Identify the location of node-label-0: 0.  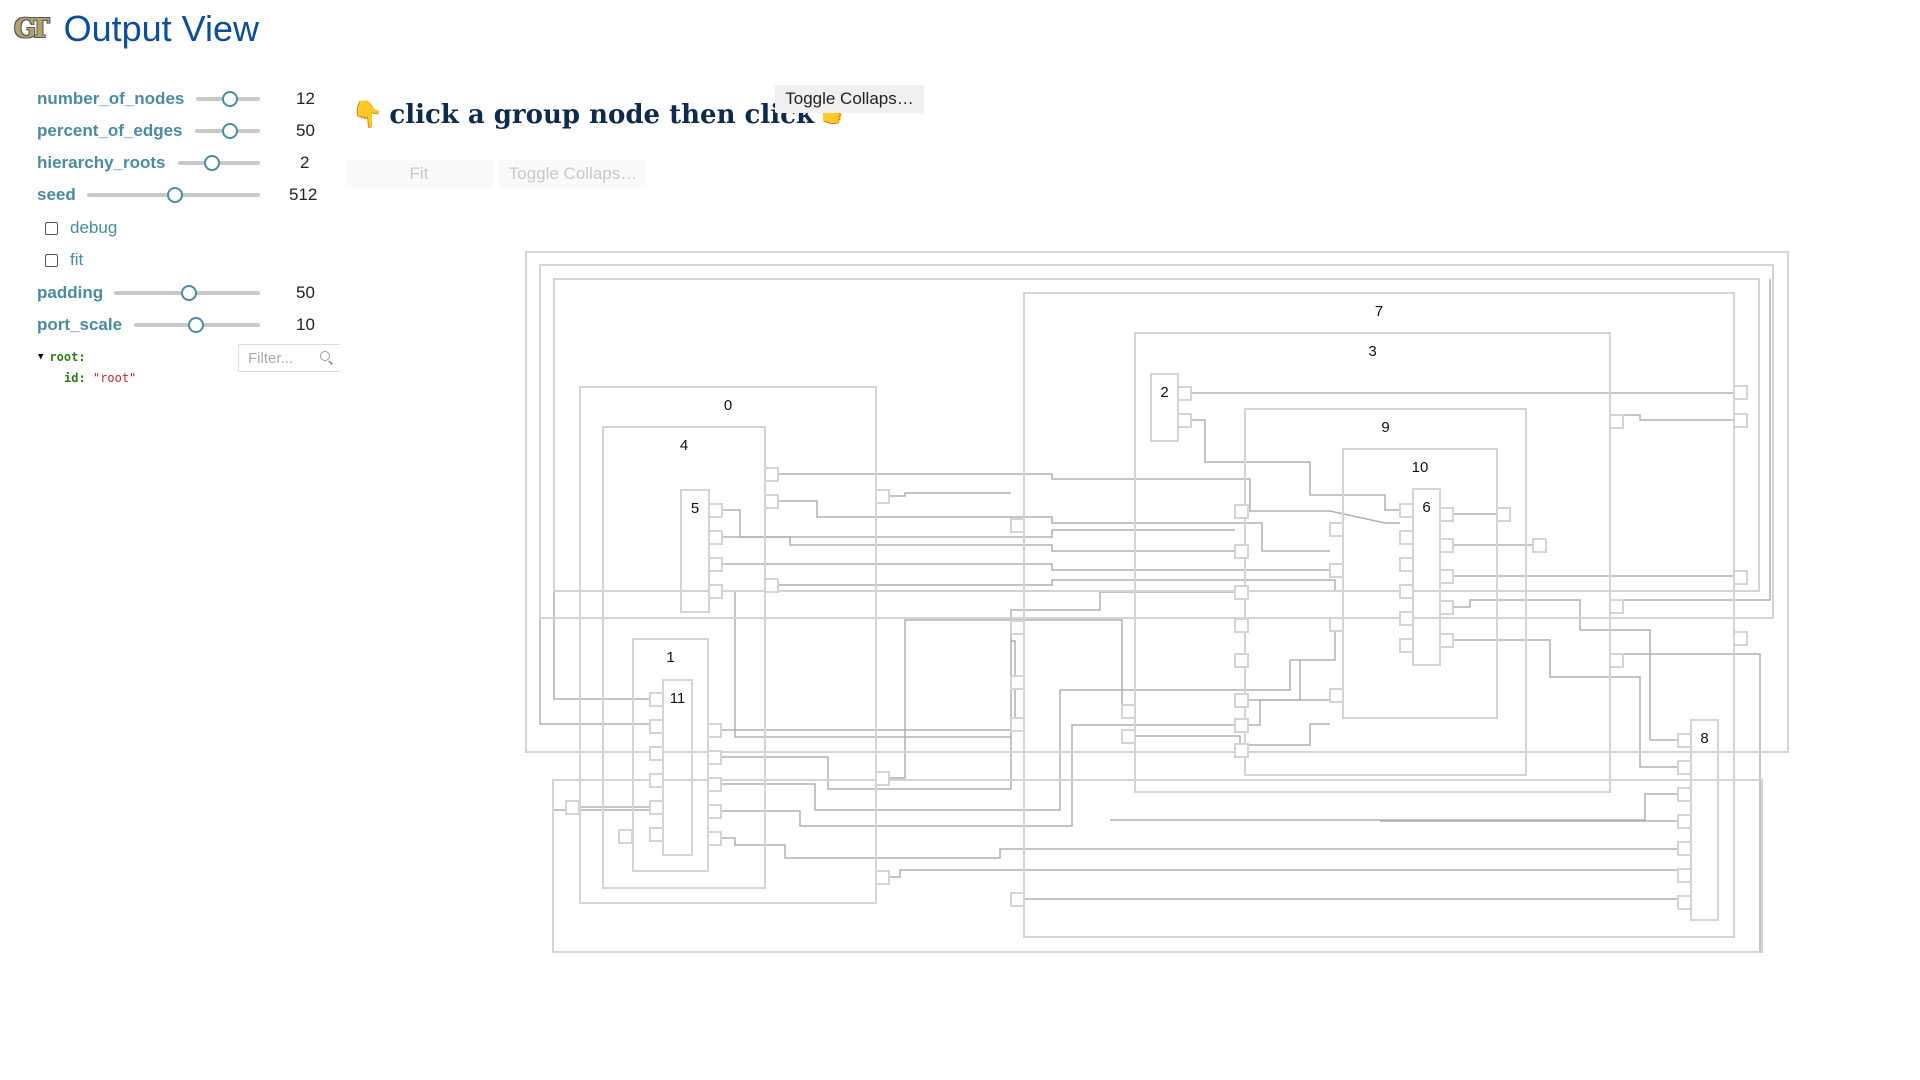
(728, 405).